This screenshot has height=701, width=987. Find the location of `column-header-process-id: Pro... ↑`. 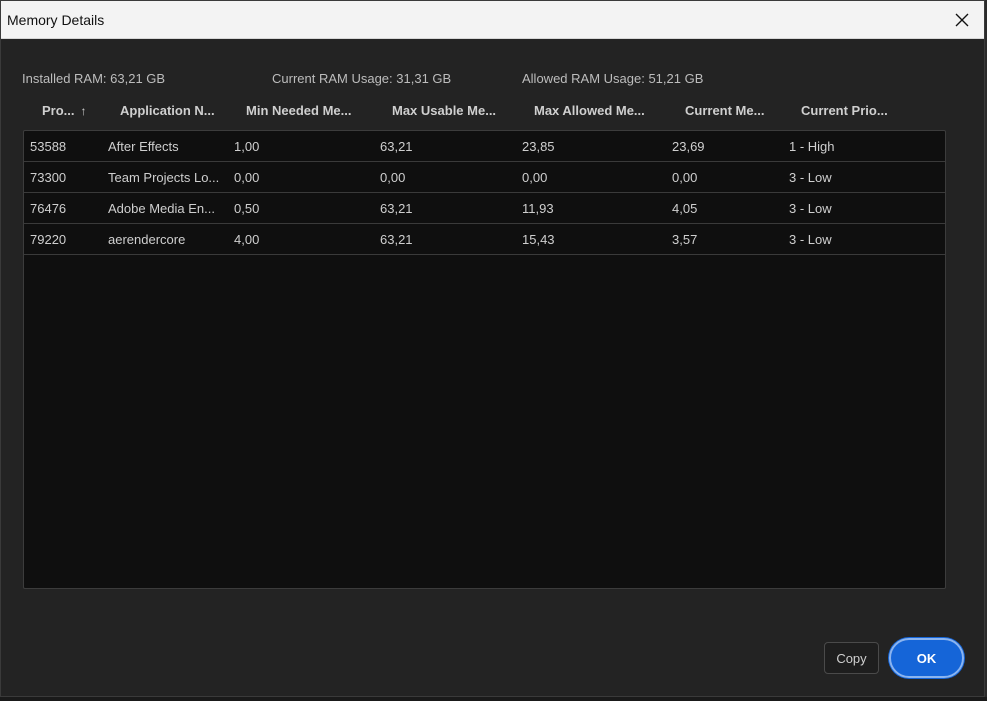

column-header-process-id: Pro... ↑ is located at coordinates (64, 110).